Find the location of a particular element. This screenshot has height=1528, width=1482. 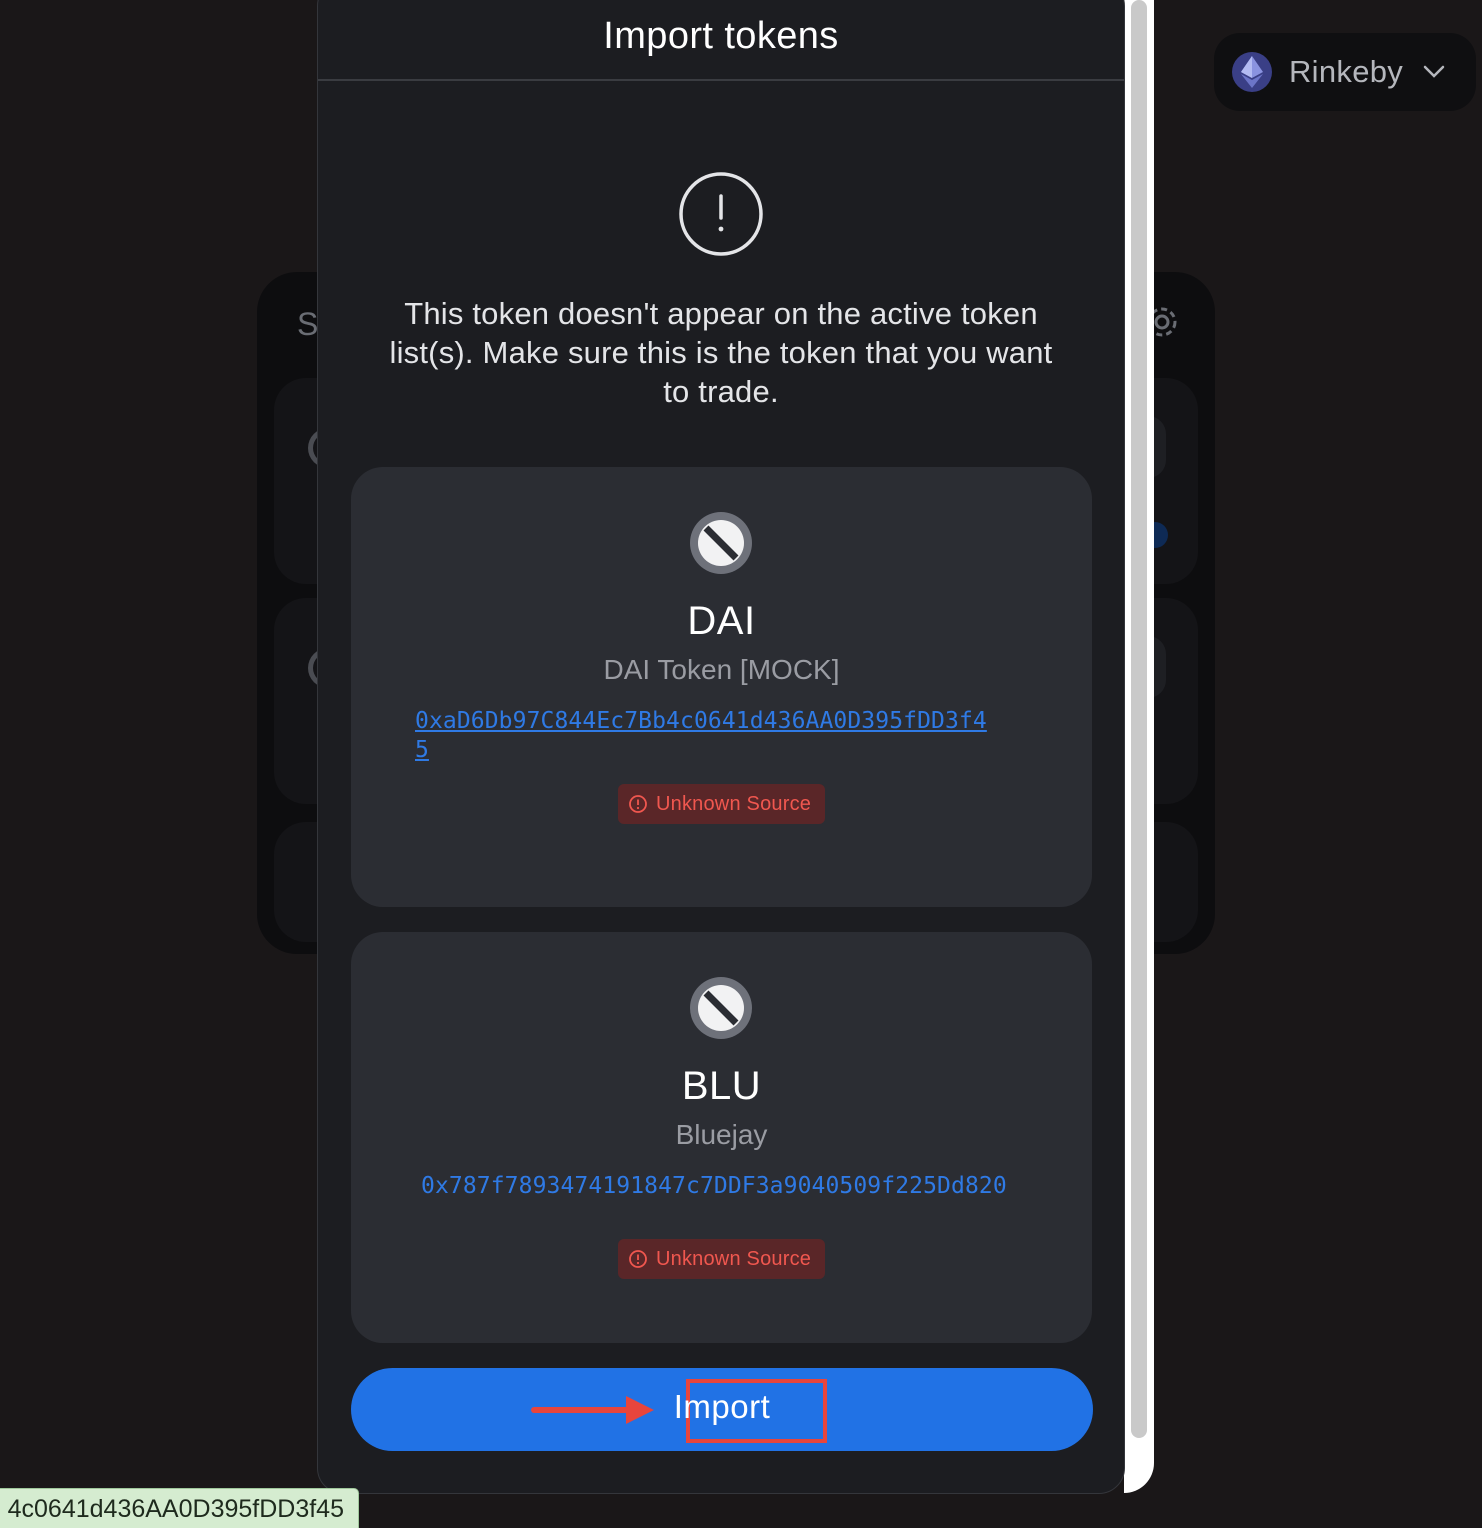

token-symbol: DAI is located at coordinates (721, 621).